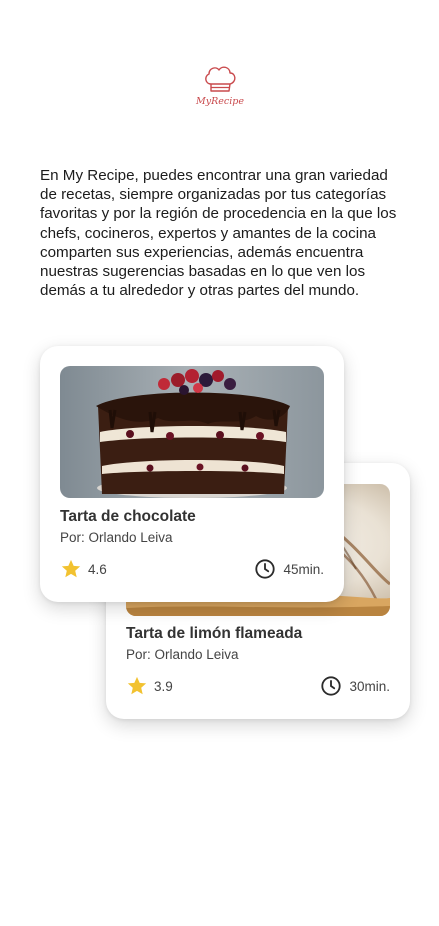 Image resolution: width=439 pixels, height=926 pixels. I want to click on recipe-time: 45min., so click(289, 569).